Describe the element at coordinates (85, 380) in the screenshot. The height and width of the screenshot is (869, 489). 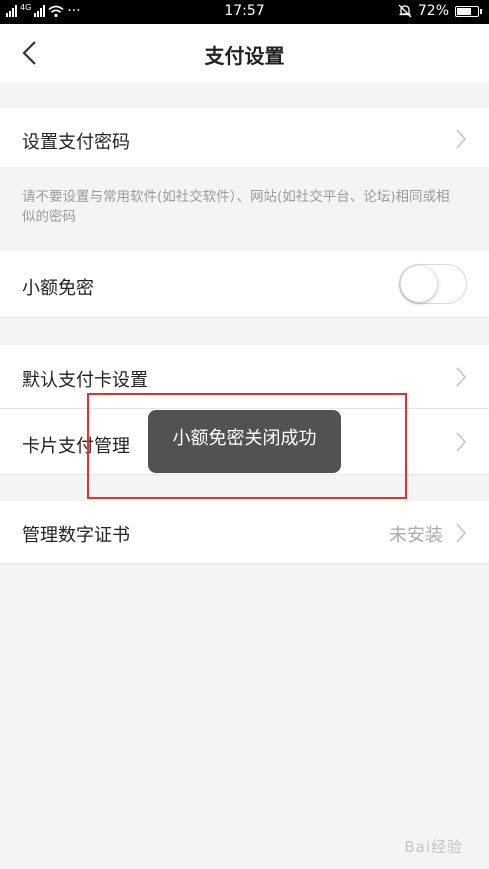
I see `default-card-label: 默认支付卡设置` at that location.